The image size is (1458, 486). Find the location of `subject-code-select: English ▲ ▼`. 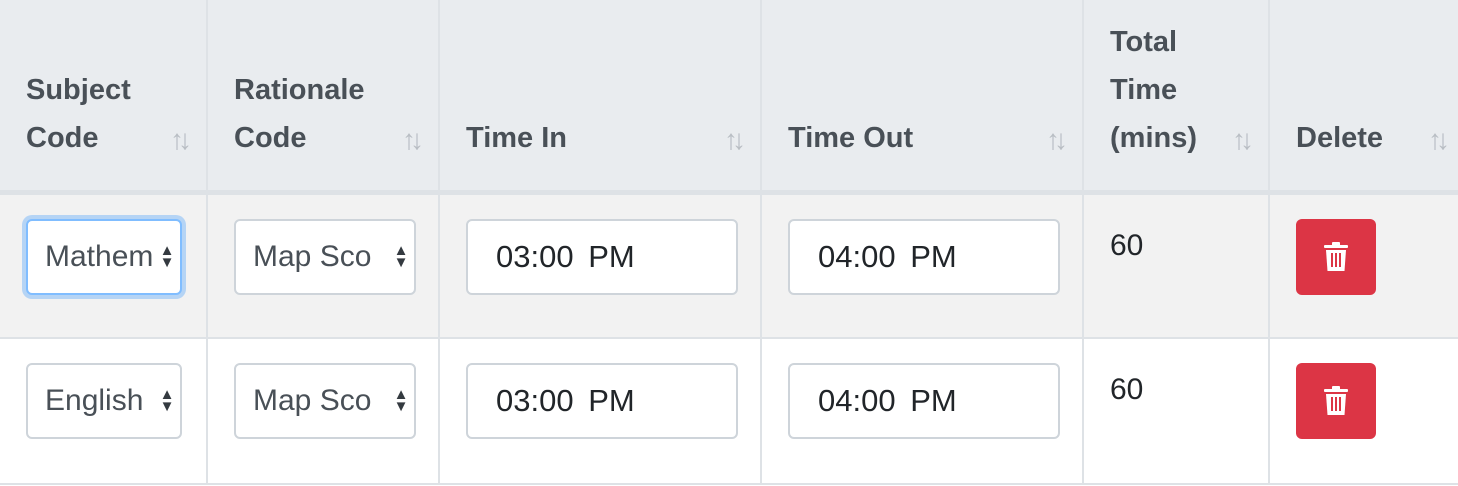

subject-code-select: English ▲ ▼ is located at coordinates (104, 401).